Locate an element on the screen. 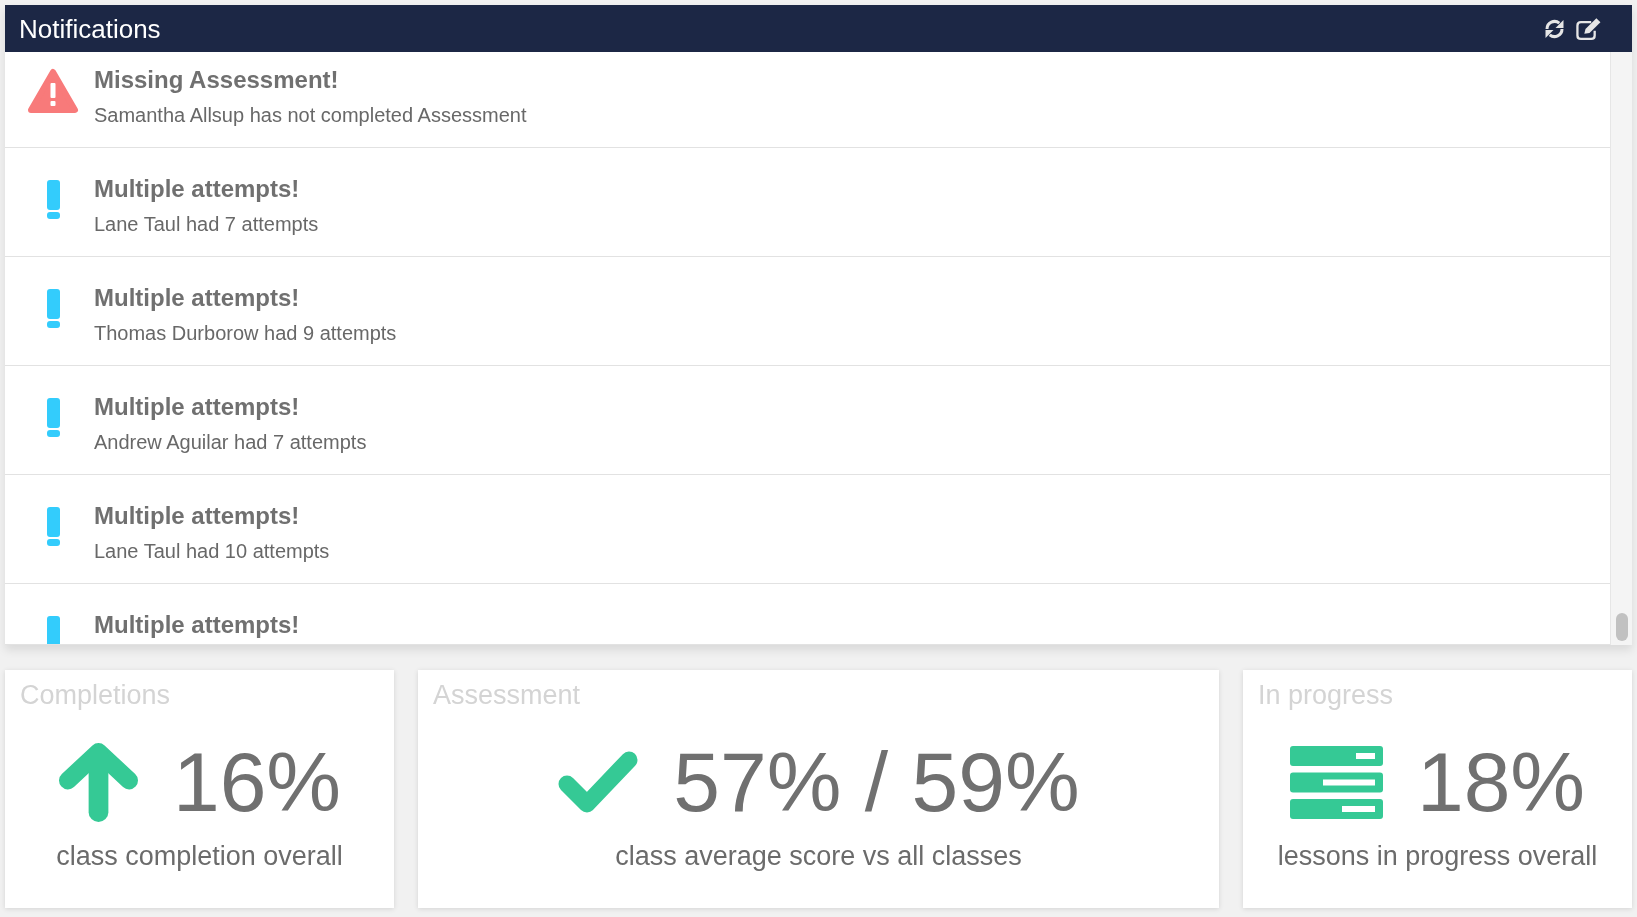 The image size is (1637, 917). notification-message: Andrew Aguilar had 7 attempts is located at coordinates (230, 442).